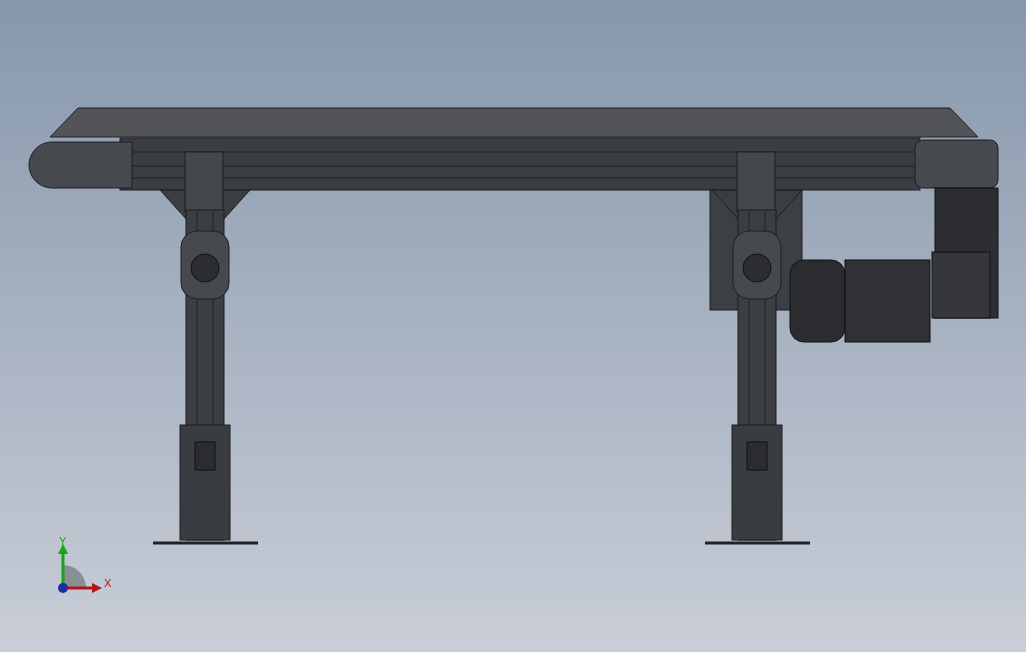  I want to click on y-axis-label: Y, so click(63, 541).